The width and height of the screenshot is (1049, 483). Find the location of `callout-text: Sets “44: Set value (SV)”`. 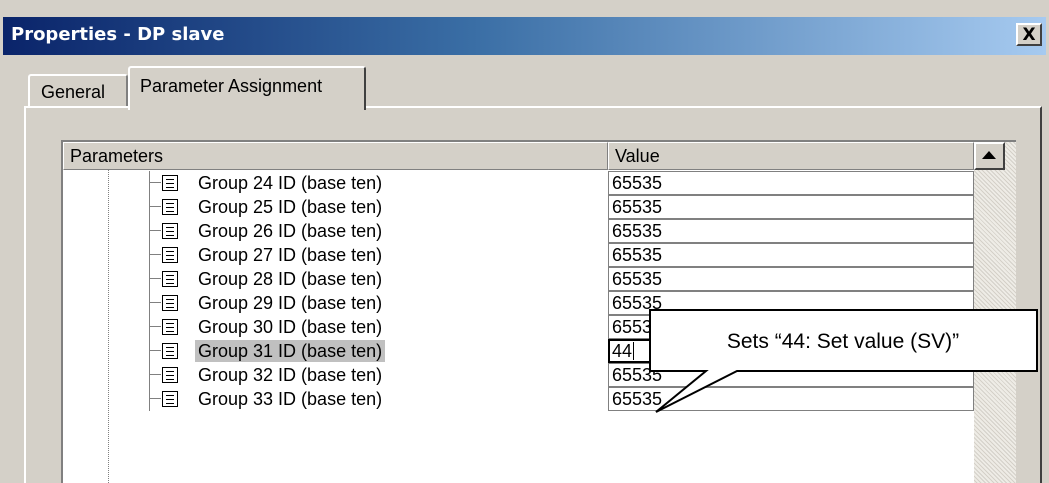

callout-text: Sets “44: Set value (SV)” is located at coordinates (843, 341).